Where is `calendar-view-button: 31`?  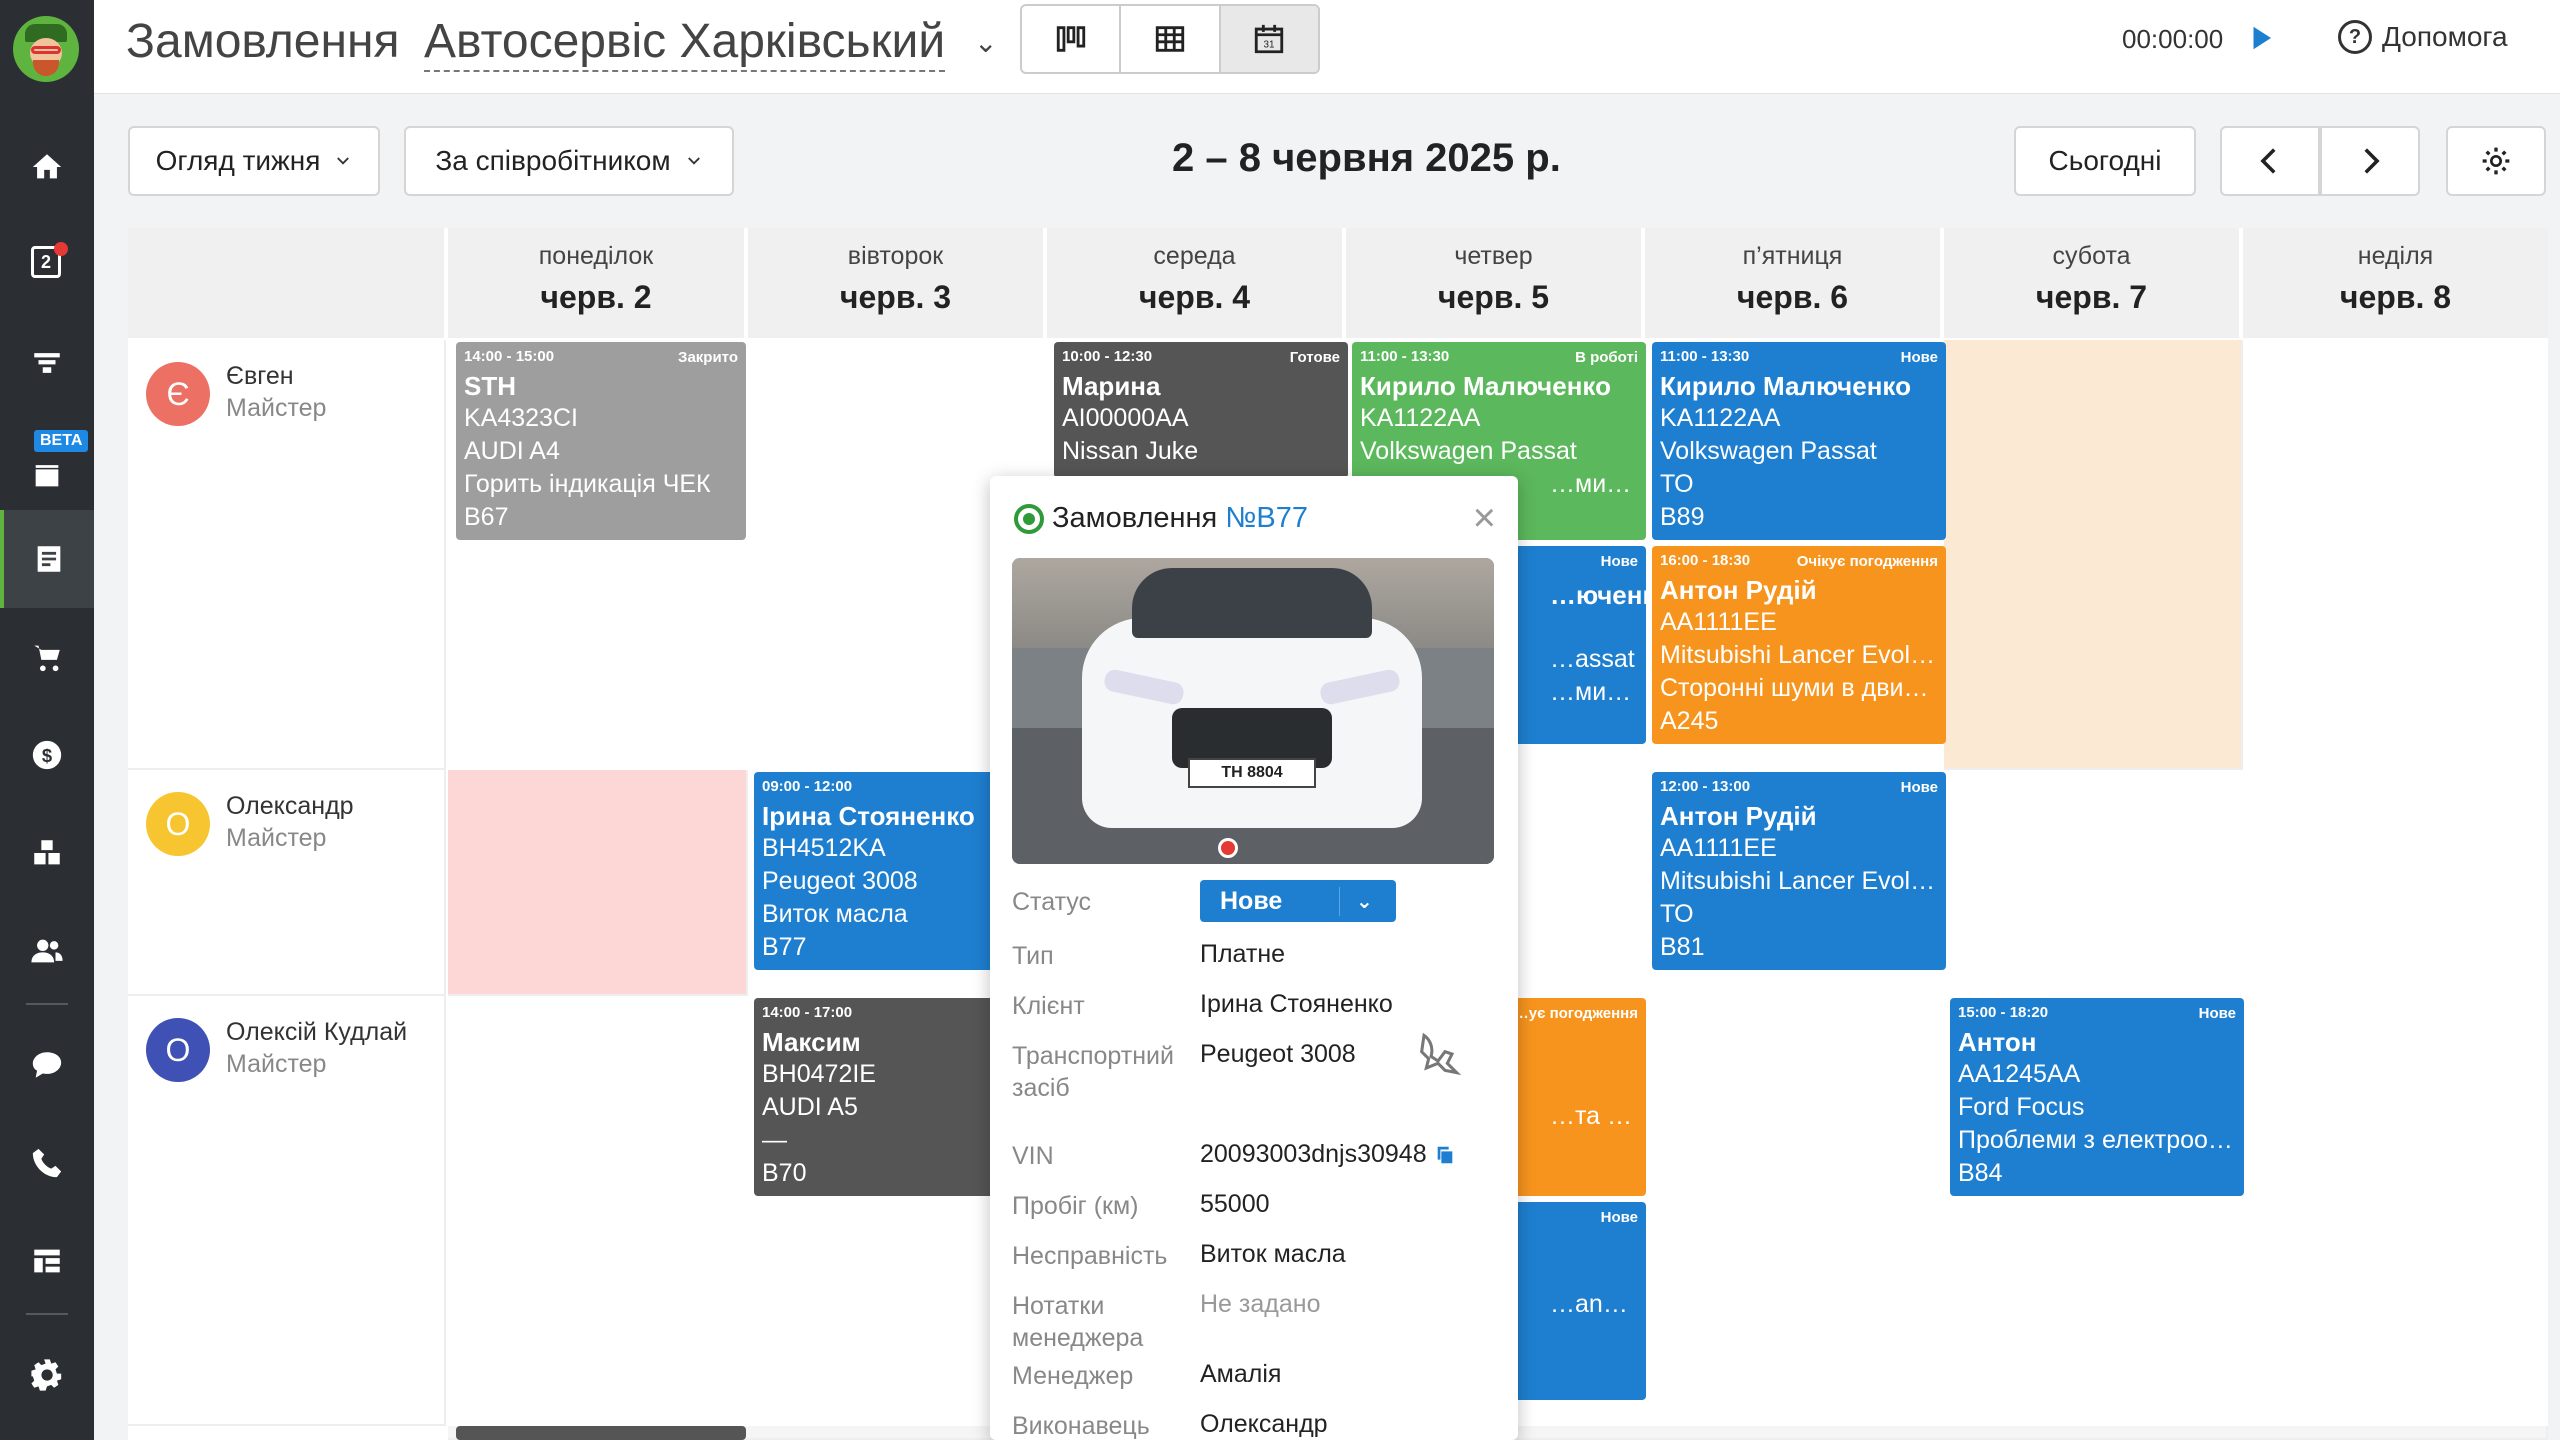 calendar-view-button: 31 is located at coordinates (1269, 39).